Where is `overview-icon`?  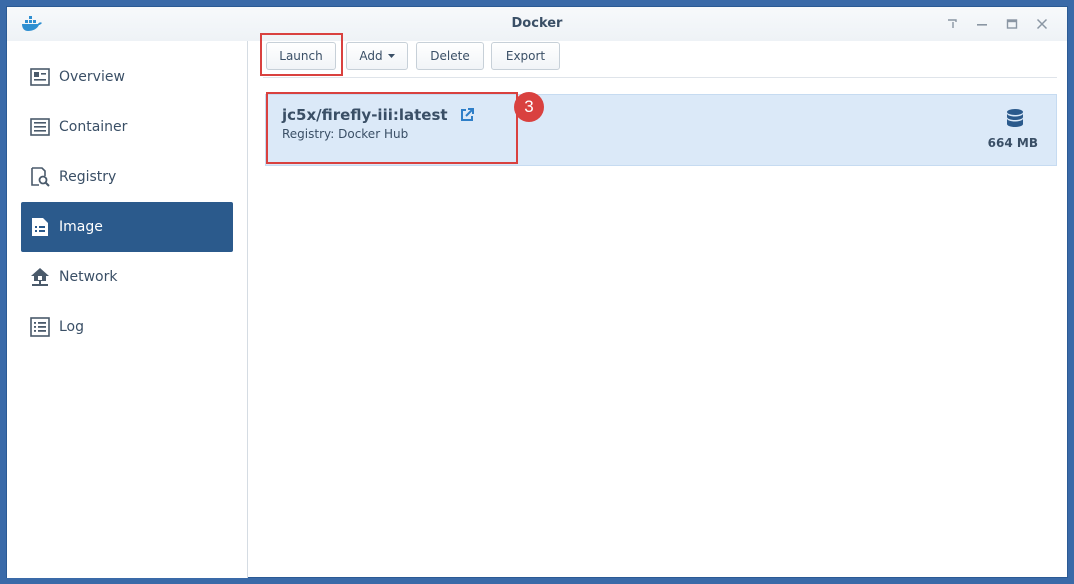
overview-icon is located at coordinates (40, 77).